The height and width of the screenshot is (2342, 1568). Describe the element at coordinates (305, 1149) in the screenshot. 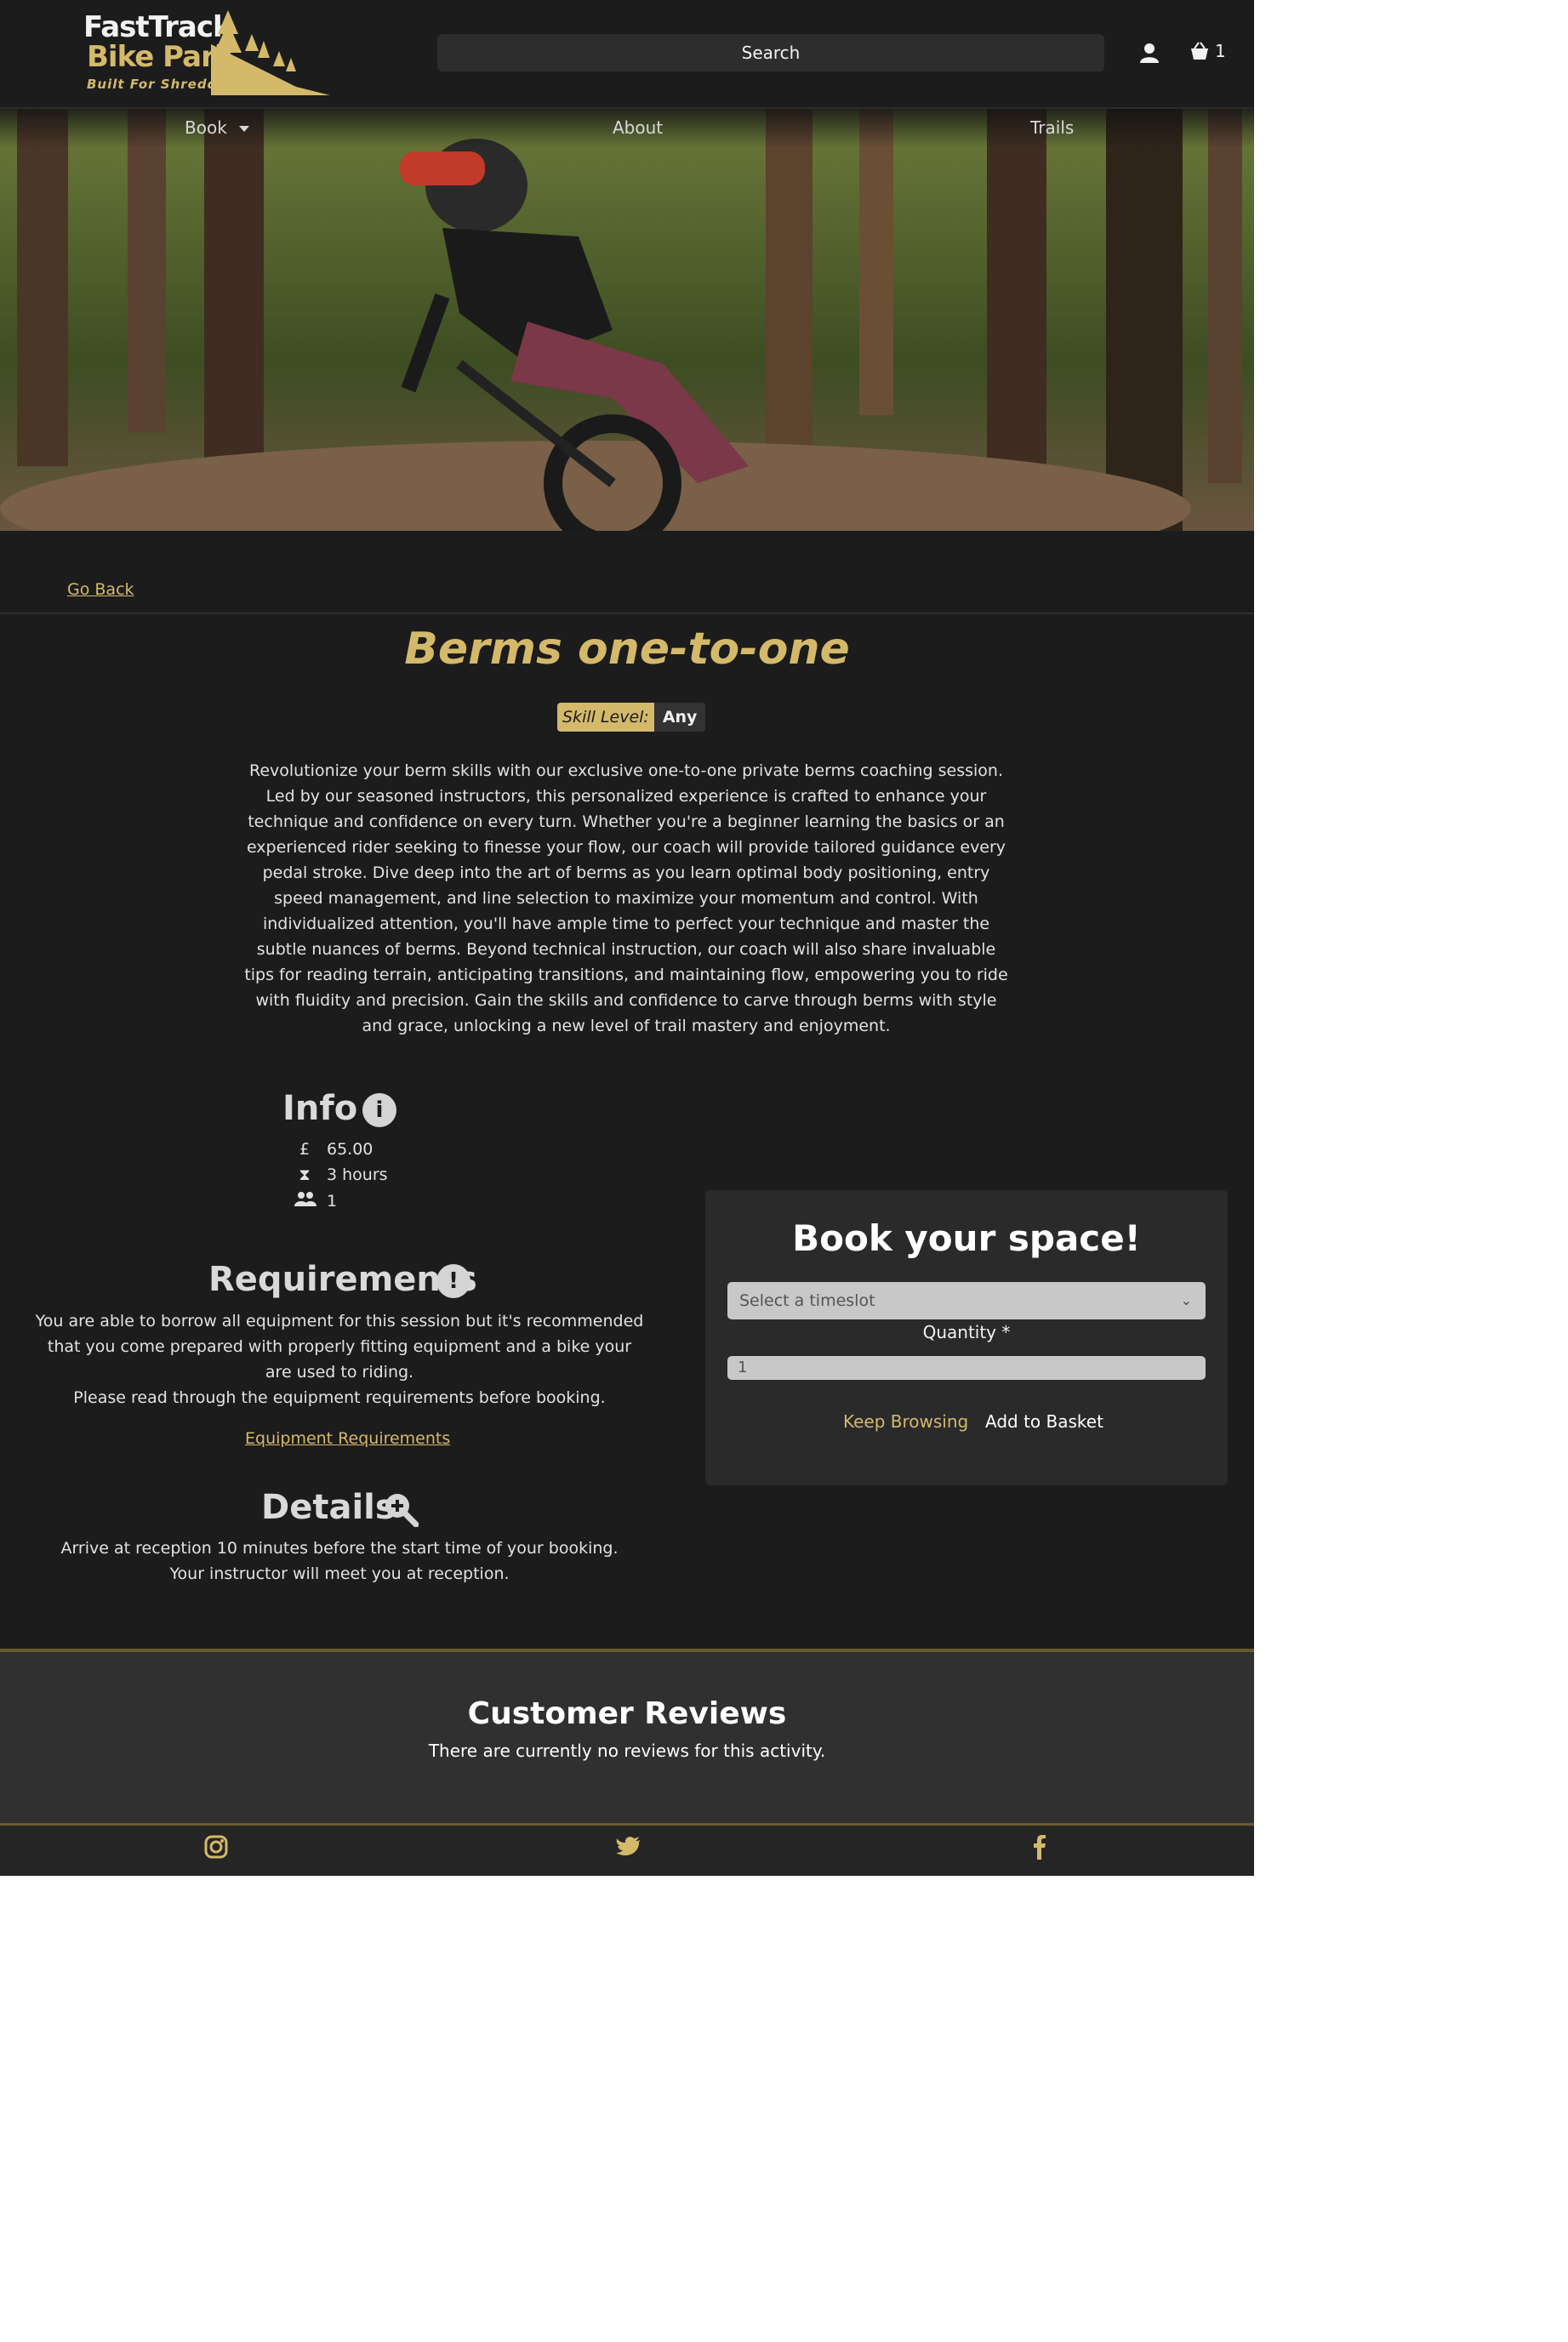

I see `pound-icon: £` at that location.